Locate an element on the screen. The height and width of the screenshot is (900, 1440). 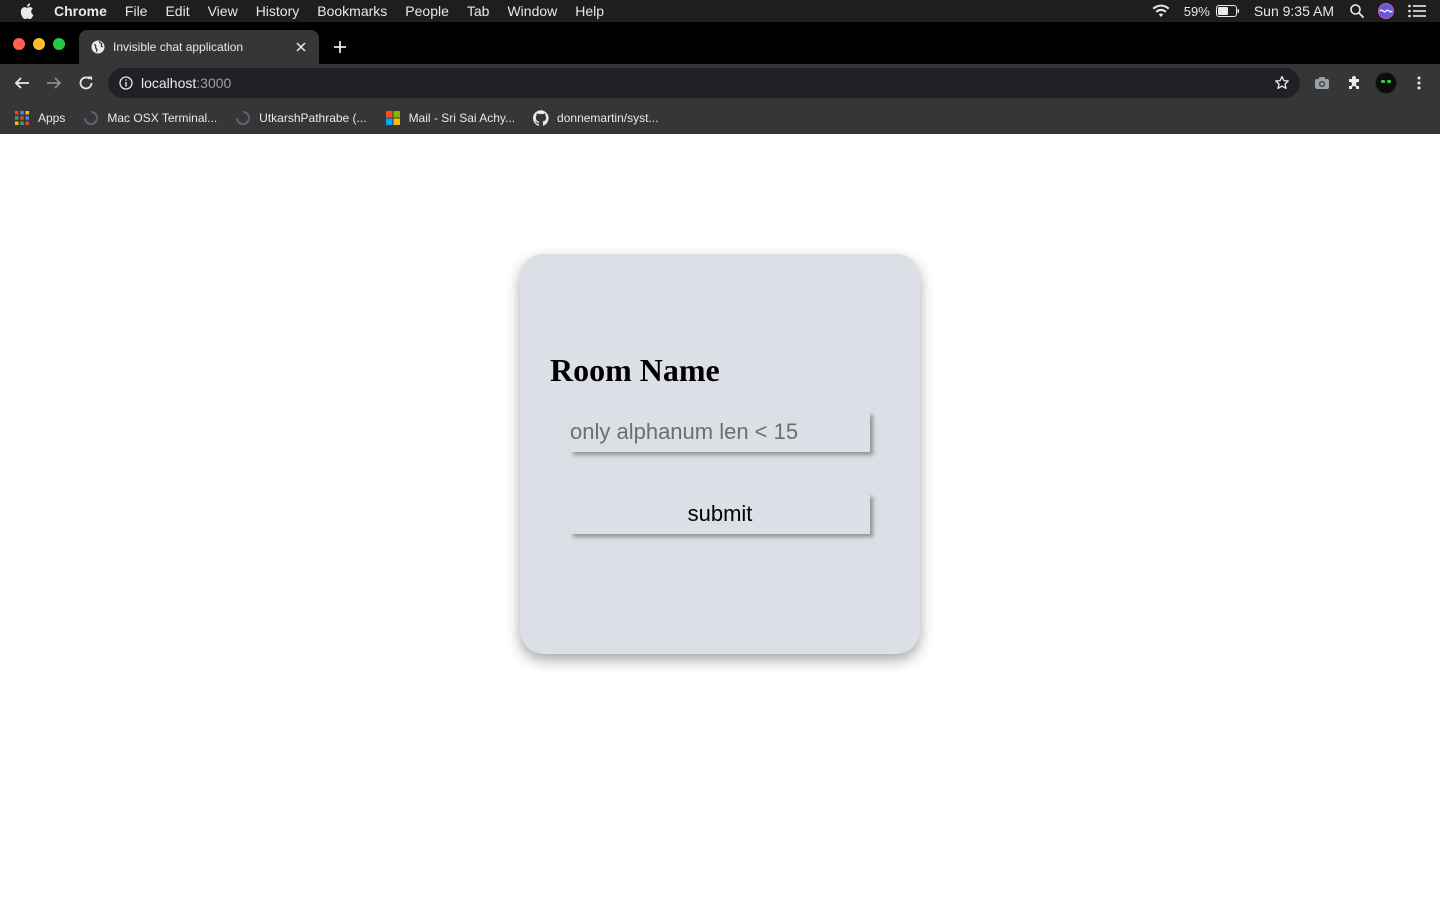
menu-people: People is located at coordinates (427, 11).